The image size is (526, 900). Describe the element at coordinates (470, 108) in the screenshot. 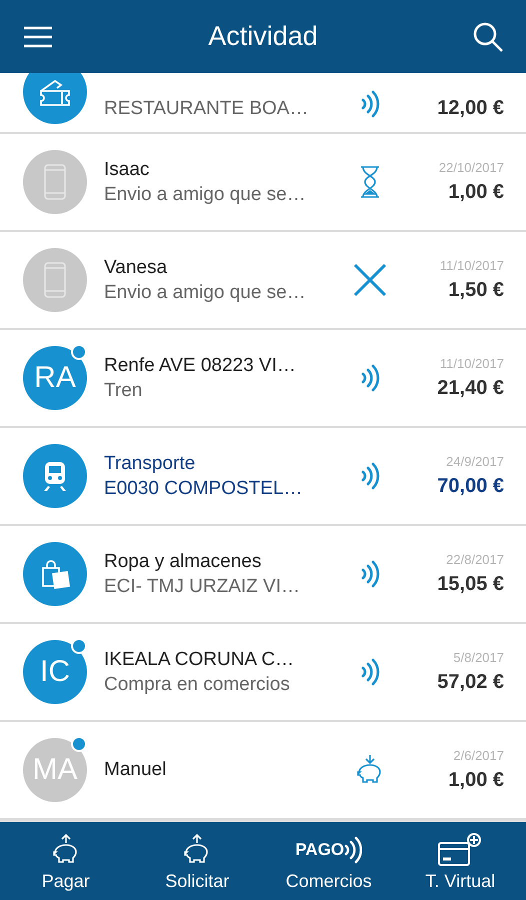

I see `transaction-amount: 12,00 €` at that location.